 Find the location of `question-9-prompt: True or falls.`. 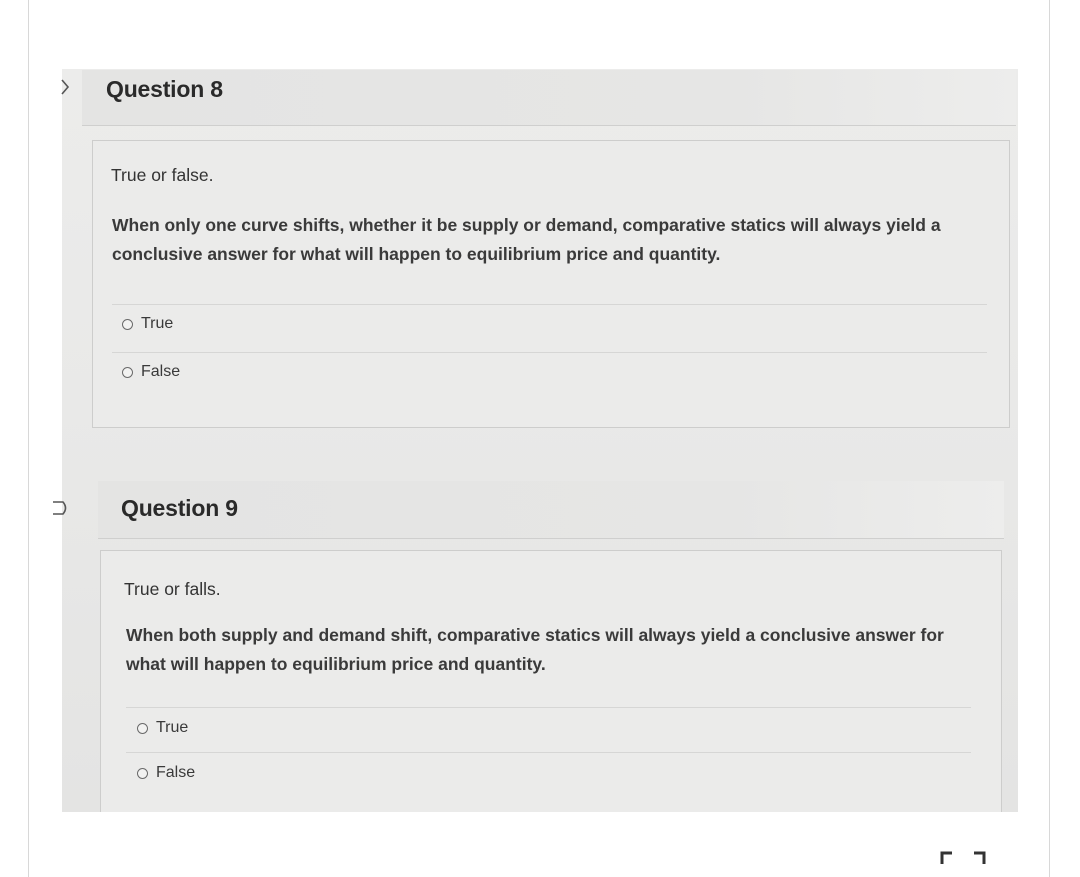

question-9-prompt: True or falls. is located at coordinates (172, 589).